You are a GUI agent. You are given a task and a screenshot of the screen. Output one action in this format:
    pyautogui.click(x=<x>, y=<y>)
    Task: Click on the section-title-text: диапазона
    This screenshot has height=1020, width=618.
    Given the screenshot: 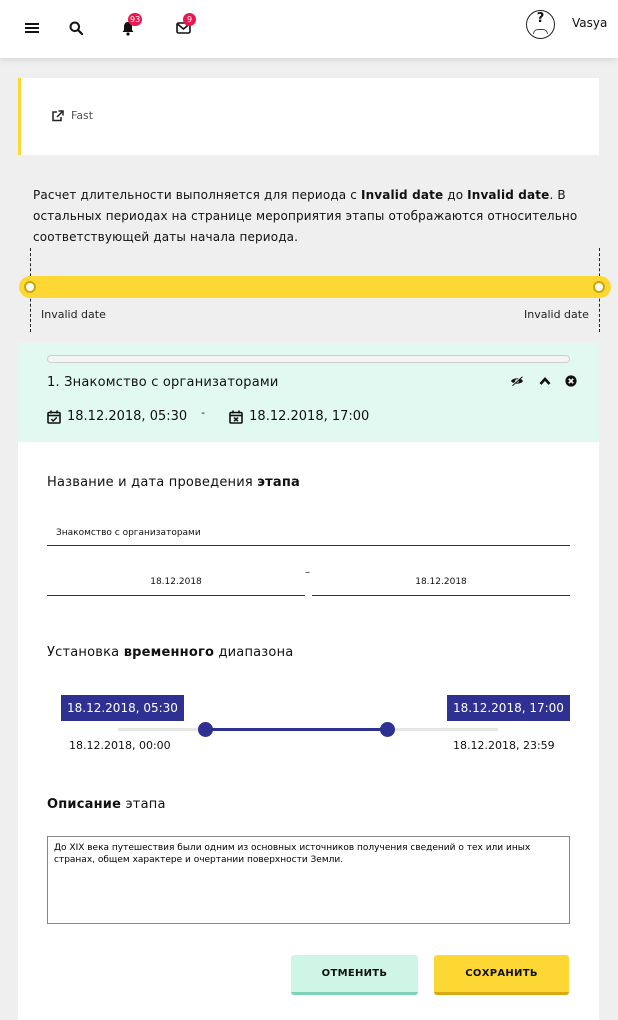 What is the action you would take?
    pyautogui.click(x=254, y=652)
    